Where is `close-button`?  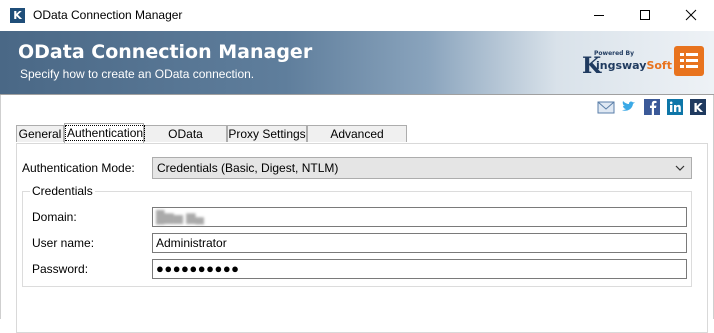
close-button is located at coordinates (691, 15).